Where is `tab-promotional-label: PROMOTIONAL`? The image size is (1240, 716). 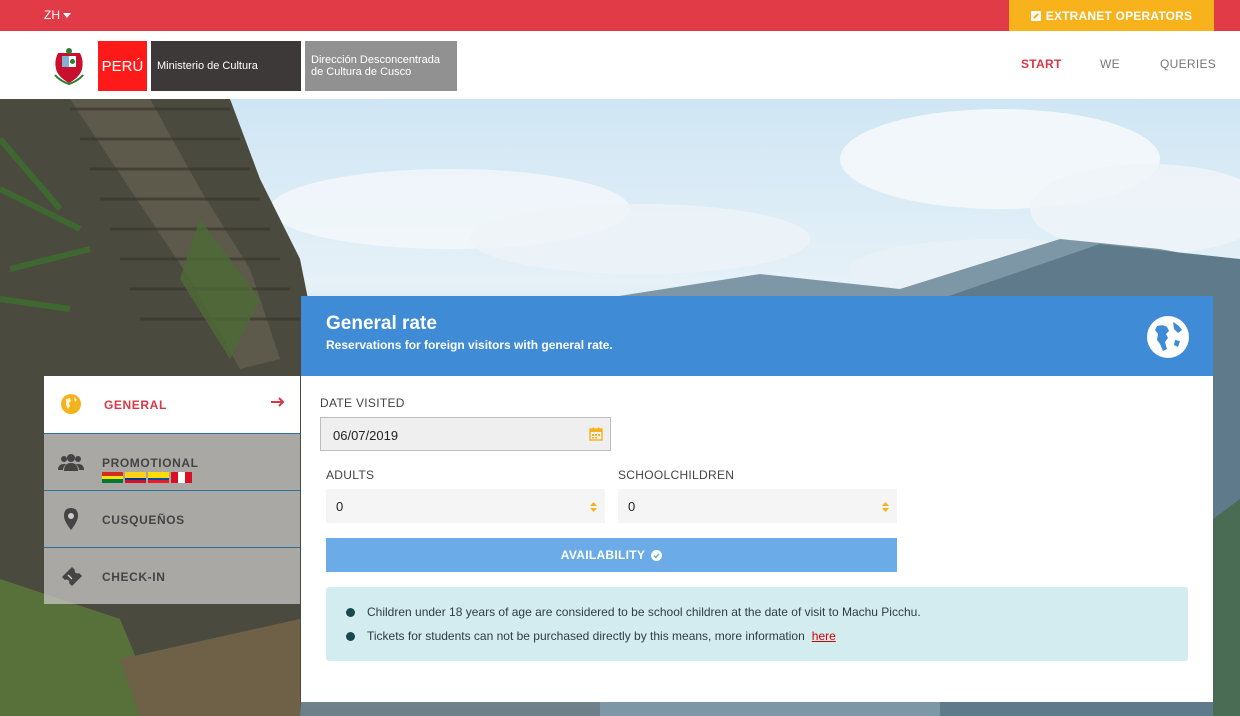 tab-promotional-label: PROMOTIONAL is located at coordinates (150, 463).